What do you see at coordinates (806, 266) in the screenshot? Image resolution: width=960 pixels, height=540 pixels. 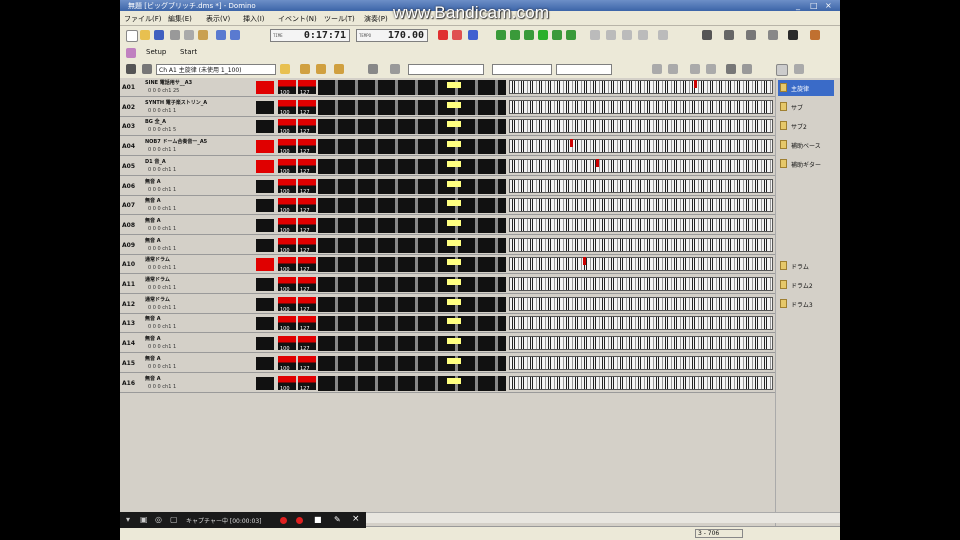 I see `folder-item: ドラム` at bounding box center [806, 266].